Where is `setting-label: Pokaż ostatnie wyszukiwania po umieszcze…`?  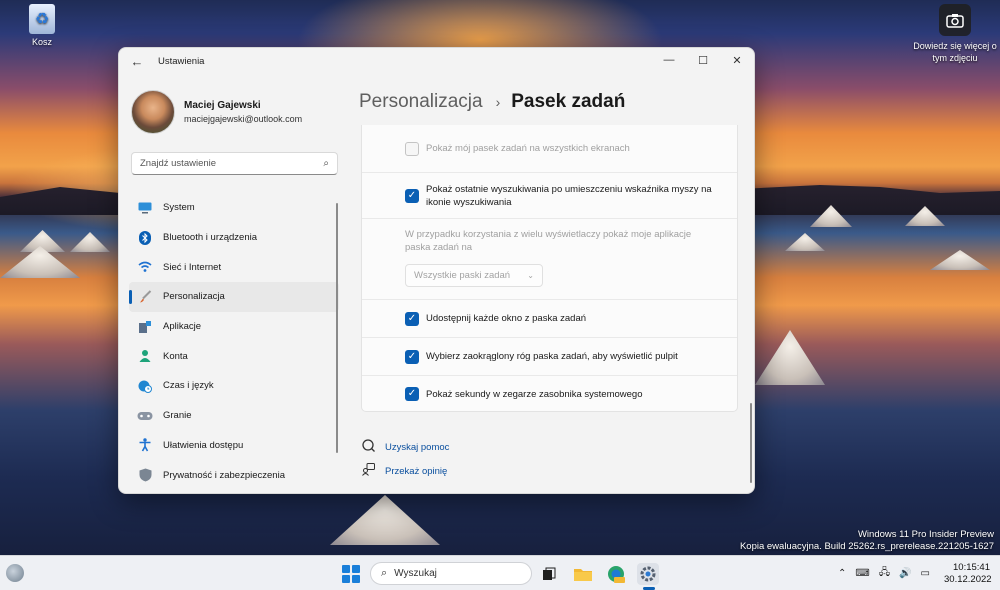 setting-label: Pokaż ostatnie wyszukiwania po umieszcze… is located at coordinates (569, 195).